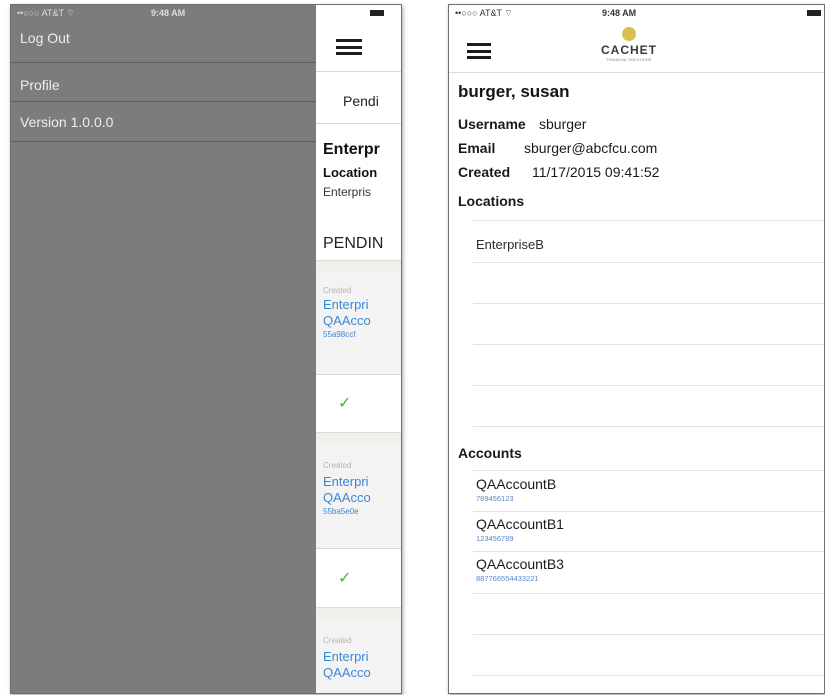 The height and width of the screenshot is (695, 825). I want to click on account-number: 123456789, so click(495, 538).